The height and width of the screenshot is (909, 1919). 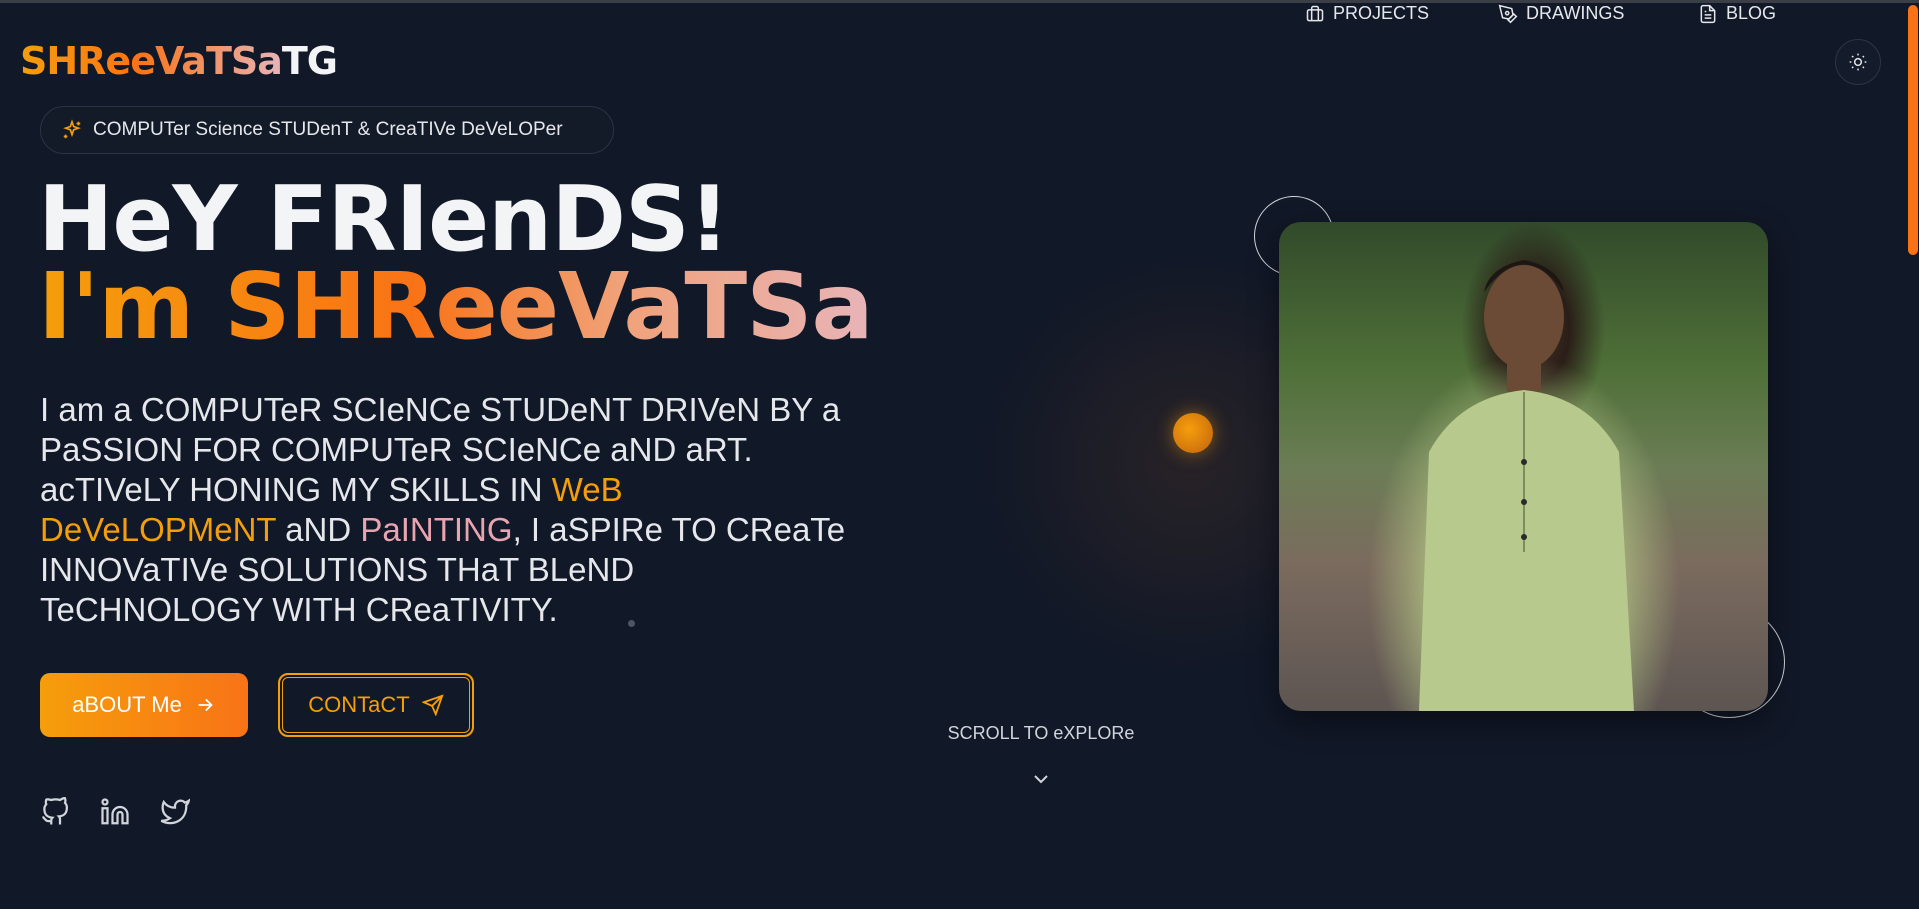 What do you see at coordinates (432, 705) in the screenshot?
I see `send-icon` at bounding box center [432, 705].